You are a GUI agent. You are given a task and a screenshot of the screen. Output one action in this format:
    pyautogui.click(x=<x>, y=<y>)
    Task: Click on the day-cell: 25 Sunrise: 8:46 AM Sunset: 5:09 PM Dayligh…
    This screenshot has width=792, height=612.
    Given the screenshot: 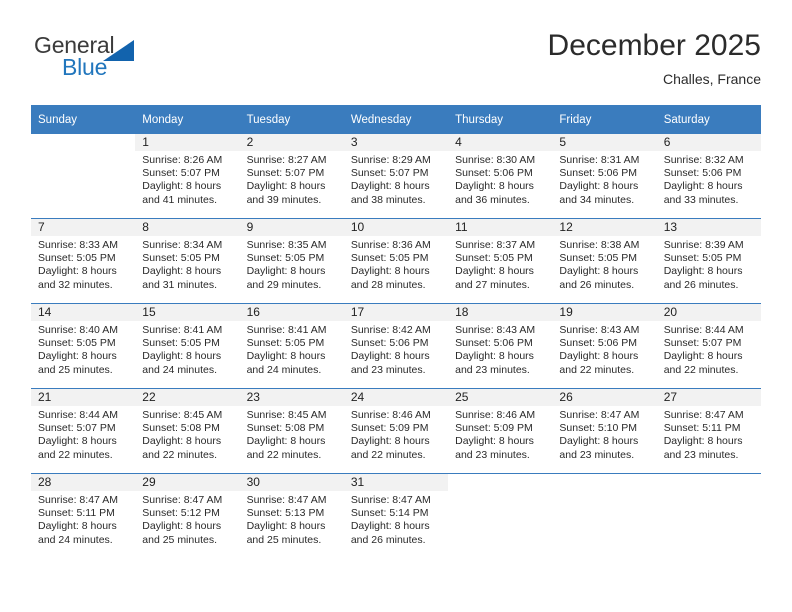 What is the action you would take?
    pyautogui.click(x=500, y=431)
    